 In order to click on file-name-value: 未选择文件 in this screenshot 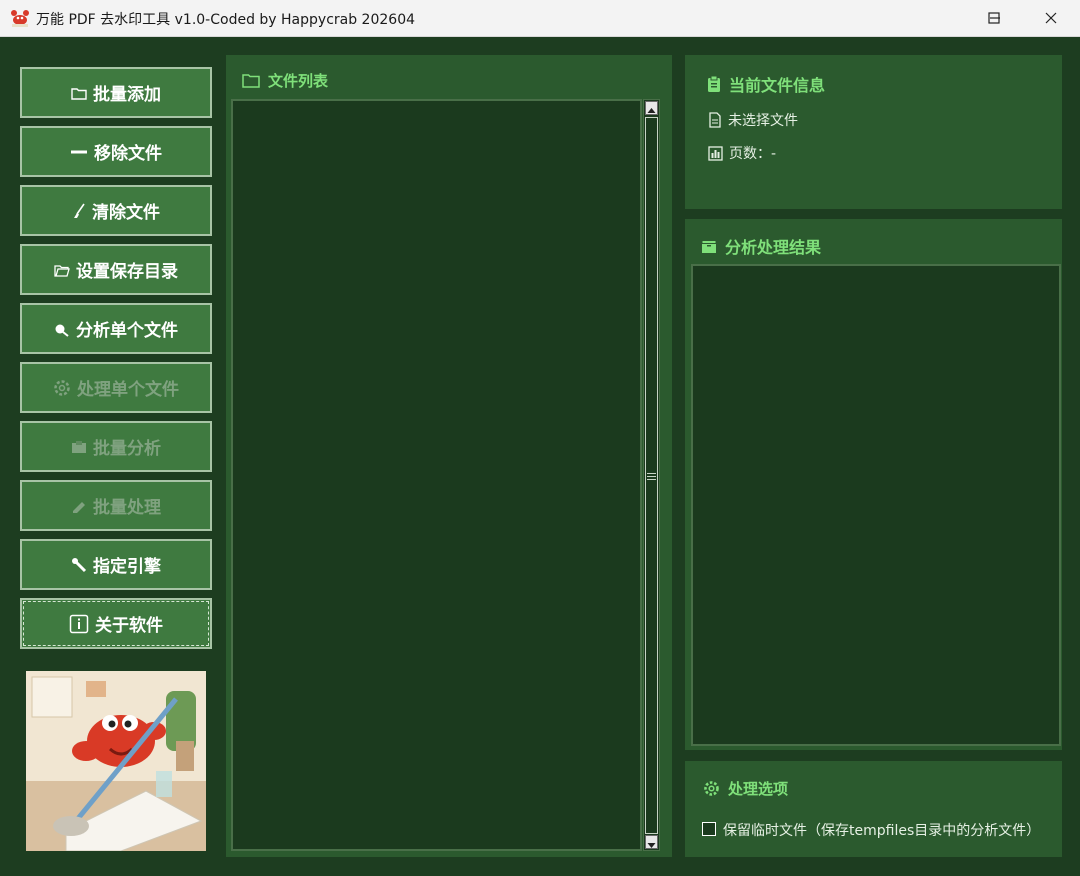, I will do `click(763, 121)`.